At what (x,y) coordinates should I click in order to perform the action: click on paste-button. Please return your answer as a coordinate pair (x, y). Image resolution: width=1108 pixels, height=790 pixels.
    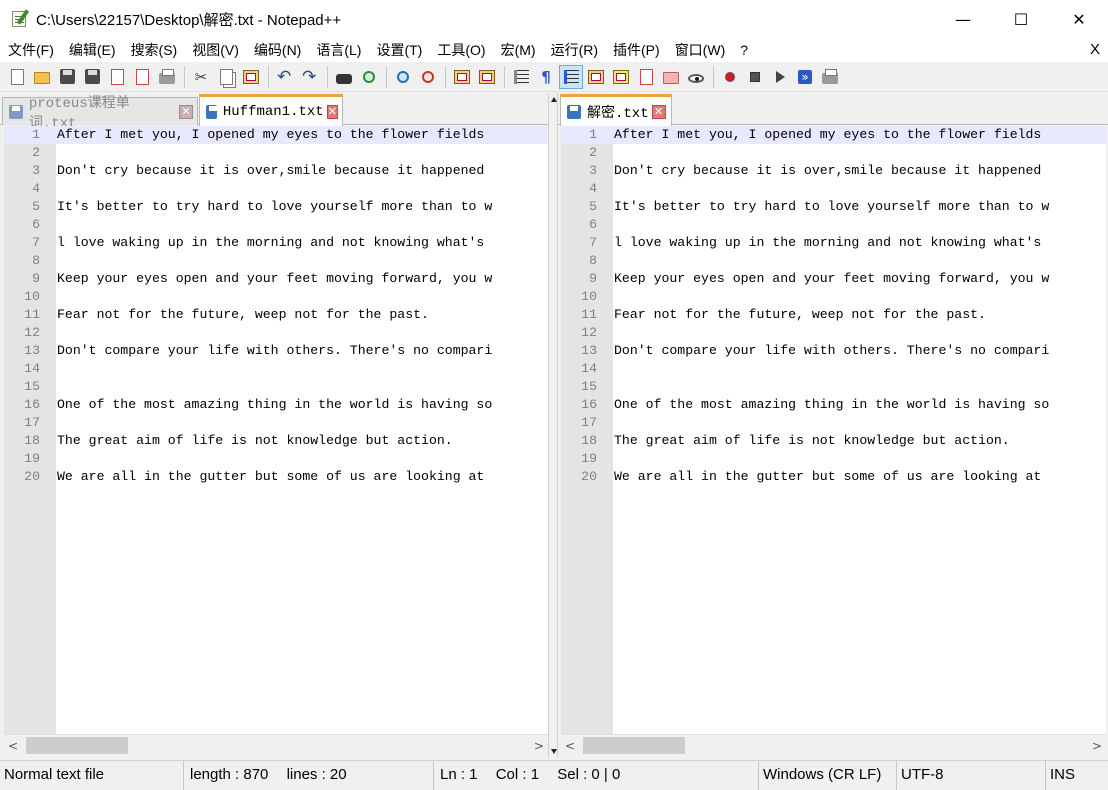
    Looking at the image, I should click on (251, 77).